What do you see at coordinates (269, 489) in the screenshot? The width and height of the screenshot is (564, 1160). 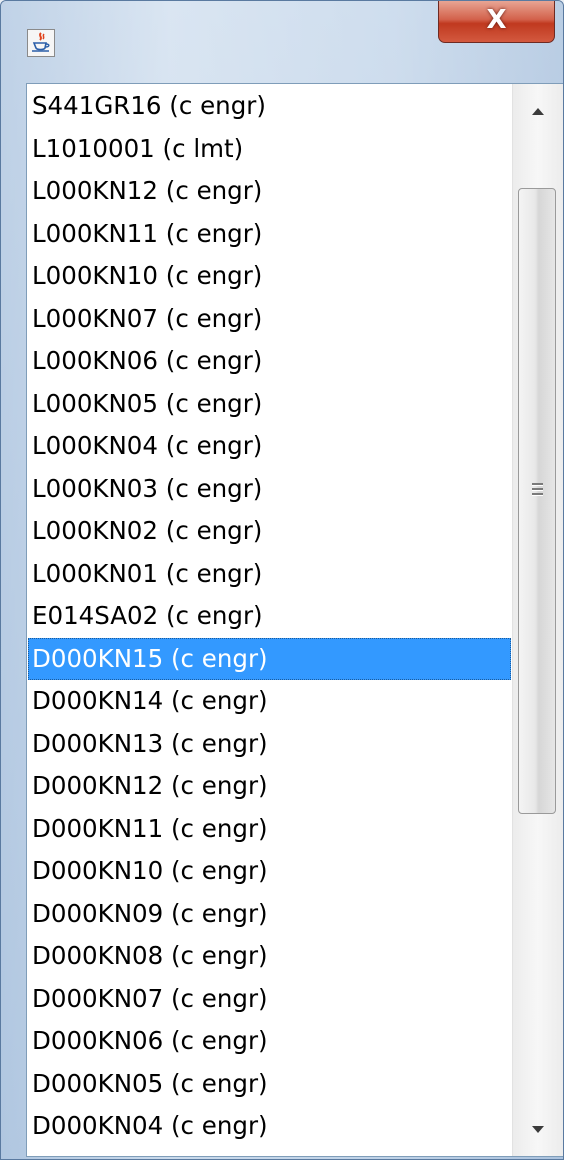 I see `list-item: L000KN03 (c engr)` at bounding box center [269, 489].